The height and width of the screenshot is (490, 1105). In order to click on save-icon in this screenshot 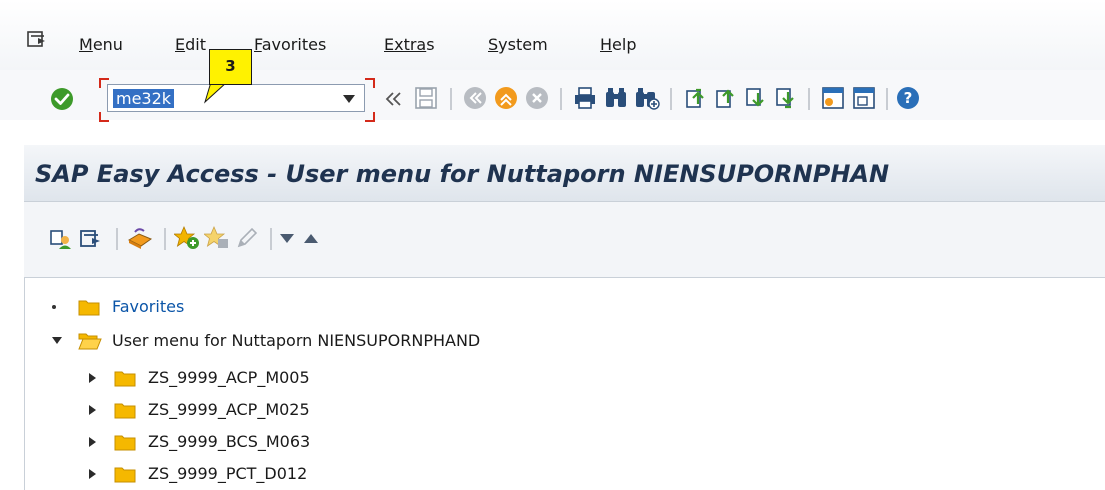, I will do `click(426, 98)`.